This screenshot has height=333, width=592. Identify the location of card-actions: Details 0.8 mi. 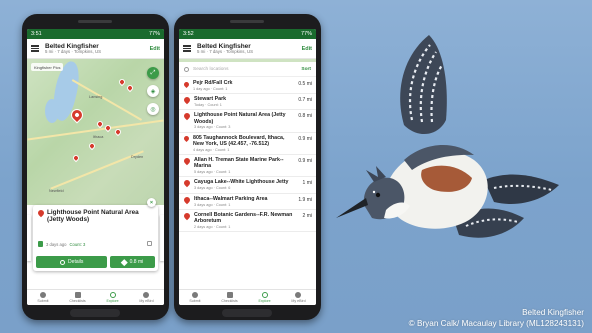
(95, 262).